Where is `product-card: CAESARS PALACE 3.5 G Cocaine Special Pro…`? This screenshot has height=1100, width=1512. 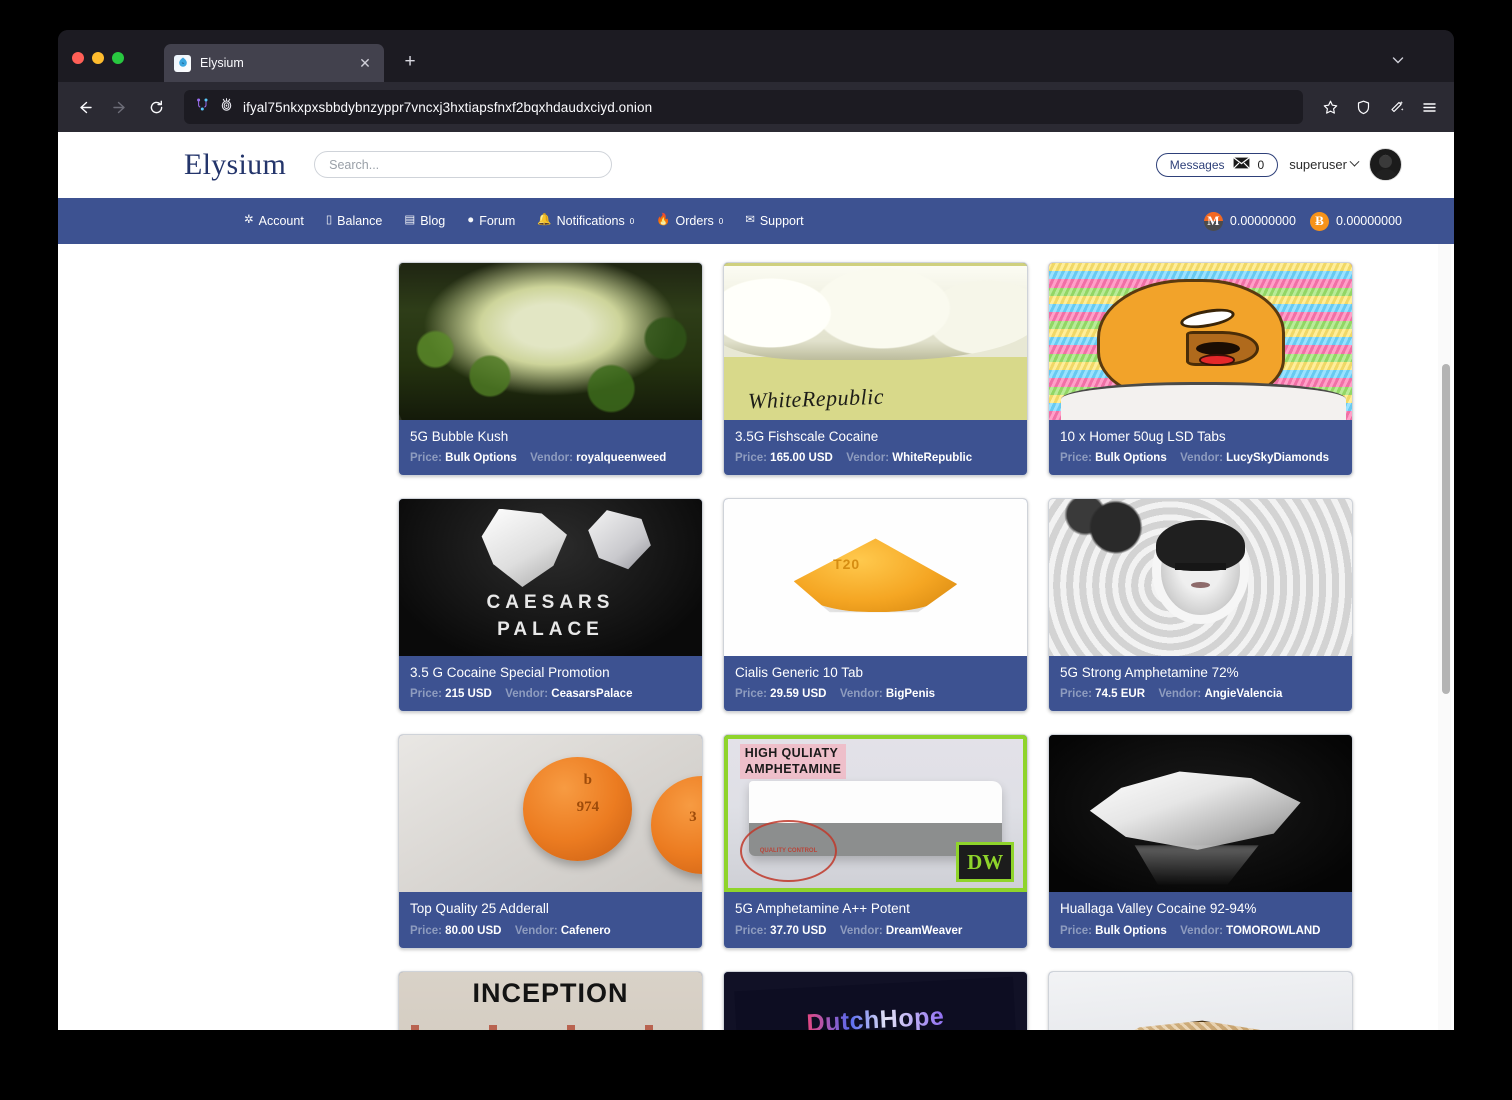 product-card: CAESARS PALACE 3.5 G Cocaine Special Pro… is located at coordinates (550, 605).